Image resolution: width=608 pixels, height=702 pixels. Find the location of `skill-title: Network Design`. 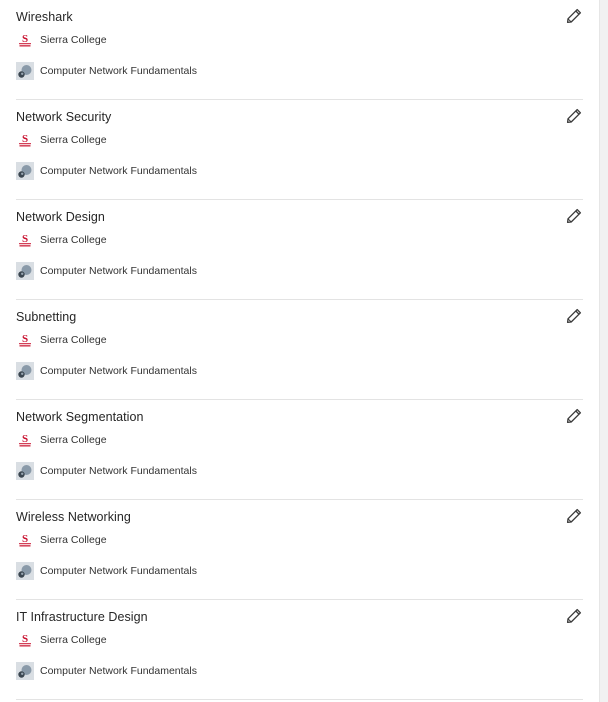

skill-title: Network Design is located at coordinates (60, 217).